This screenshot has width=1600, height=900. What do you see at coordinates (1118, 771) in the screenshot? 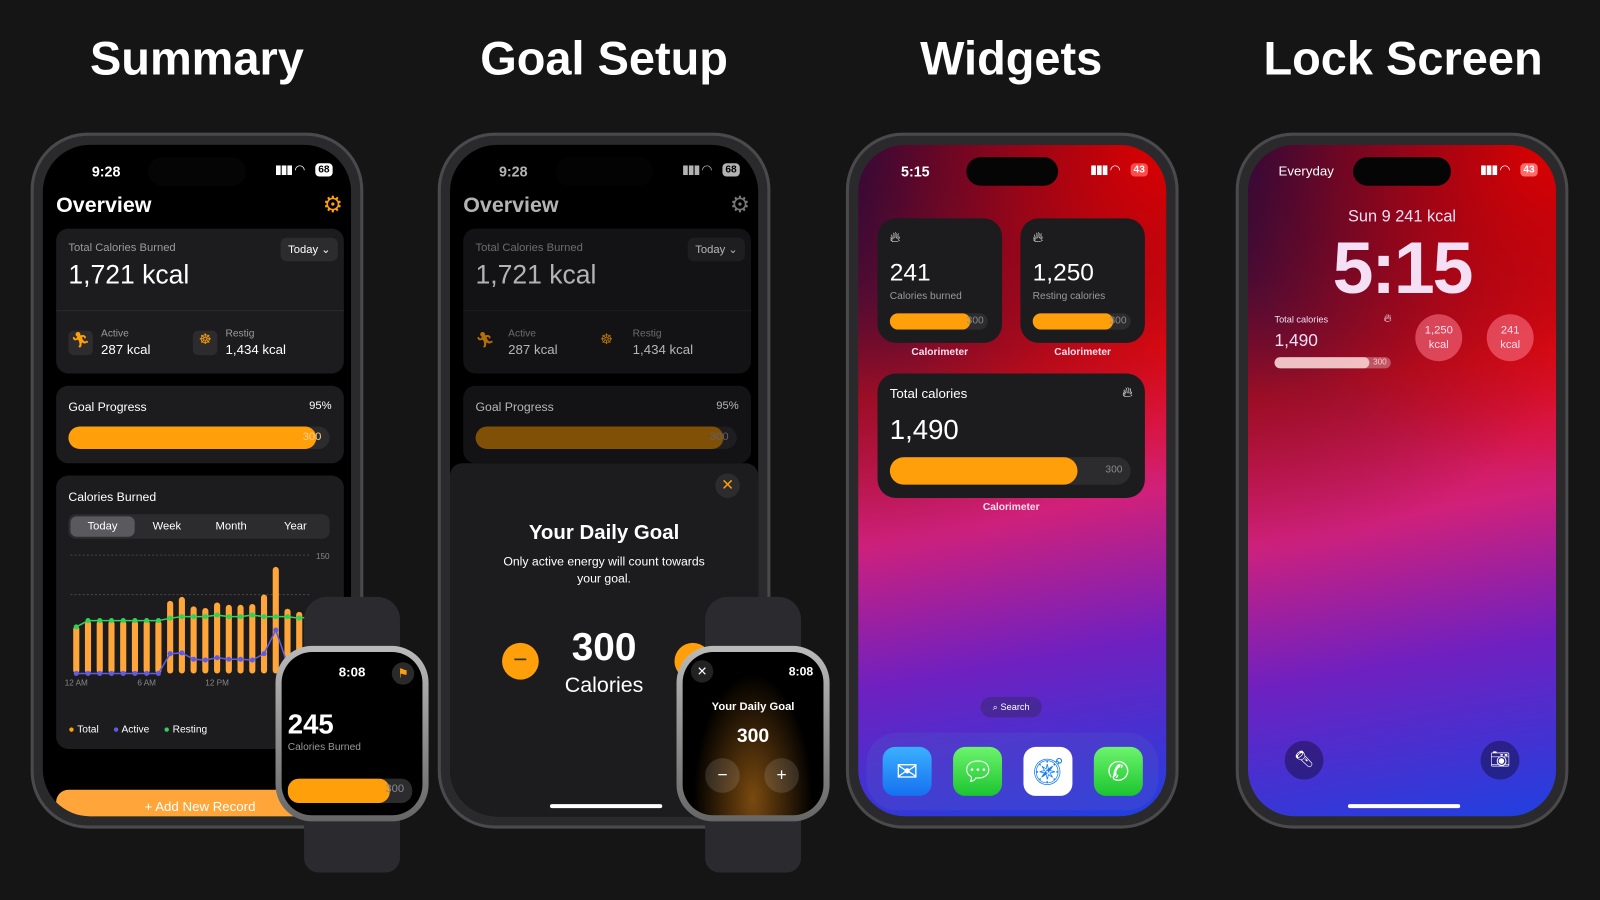
I see `phone-icon: ✆` at bounding box center [1118, 771].